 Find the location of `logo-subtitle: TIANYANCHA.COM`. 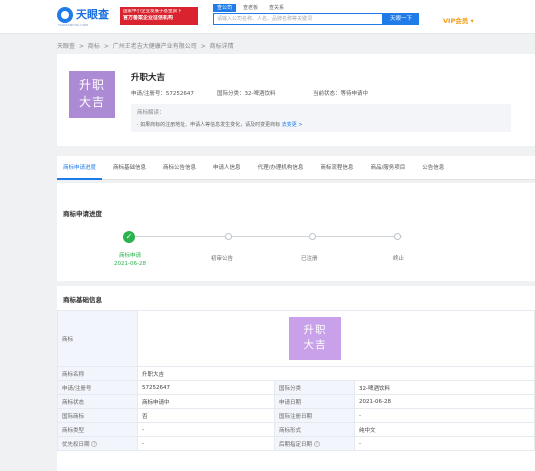

logo-subtitle: TIANYANCHA.COM is located at coordinates (73, 25).